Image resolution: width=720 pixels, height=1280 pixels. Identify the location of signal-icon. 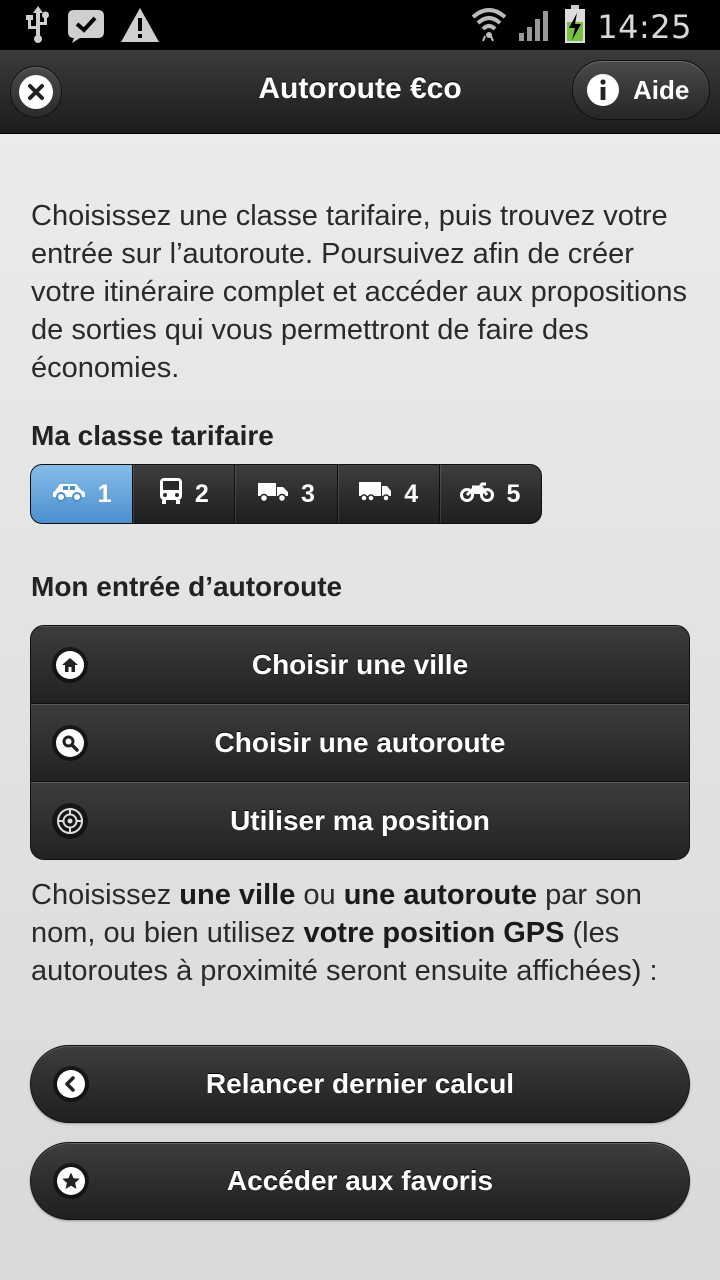
(535, 26).